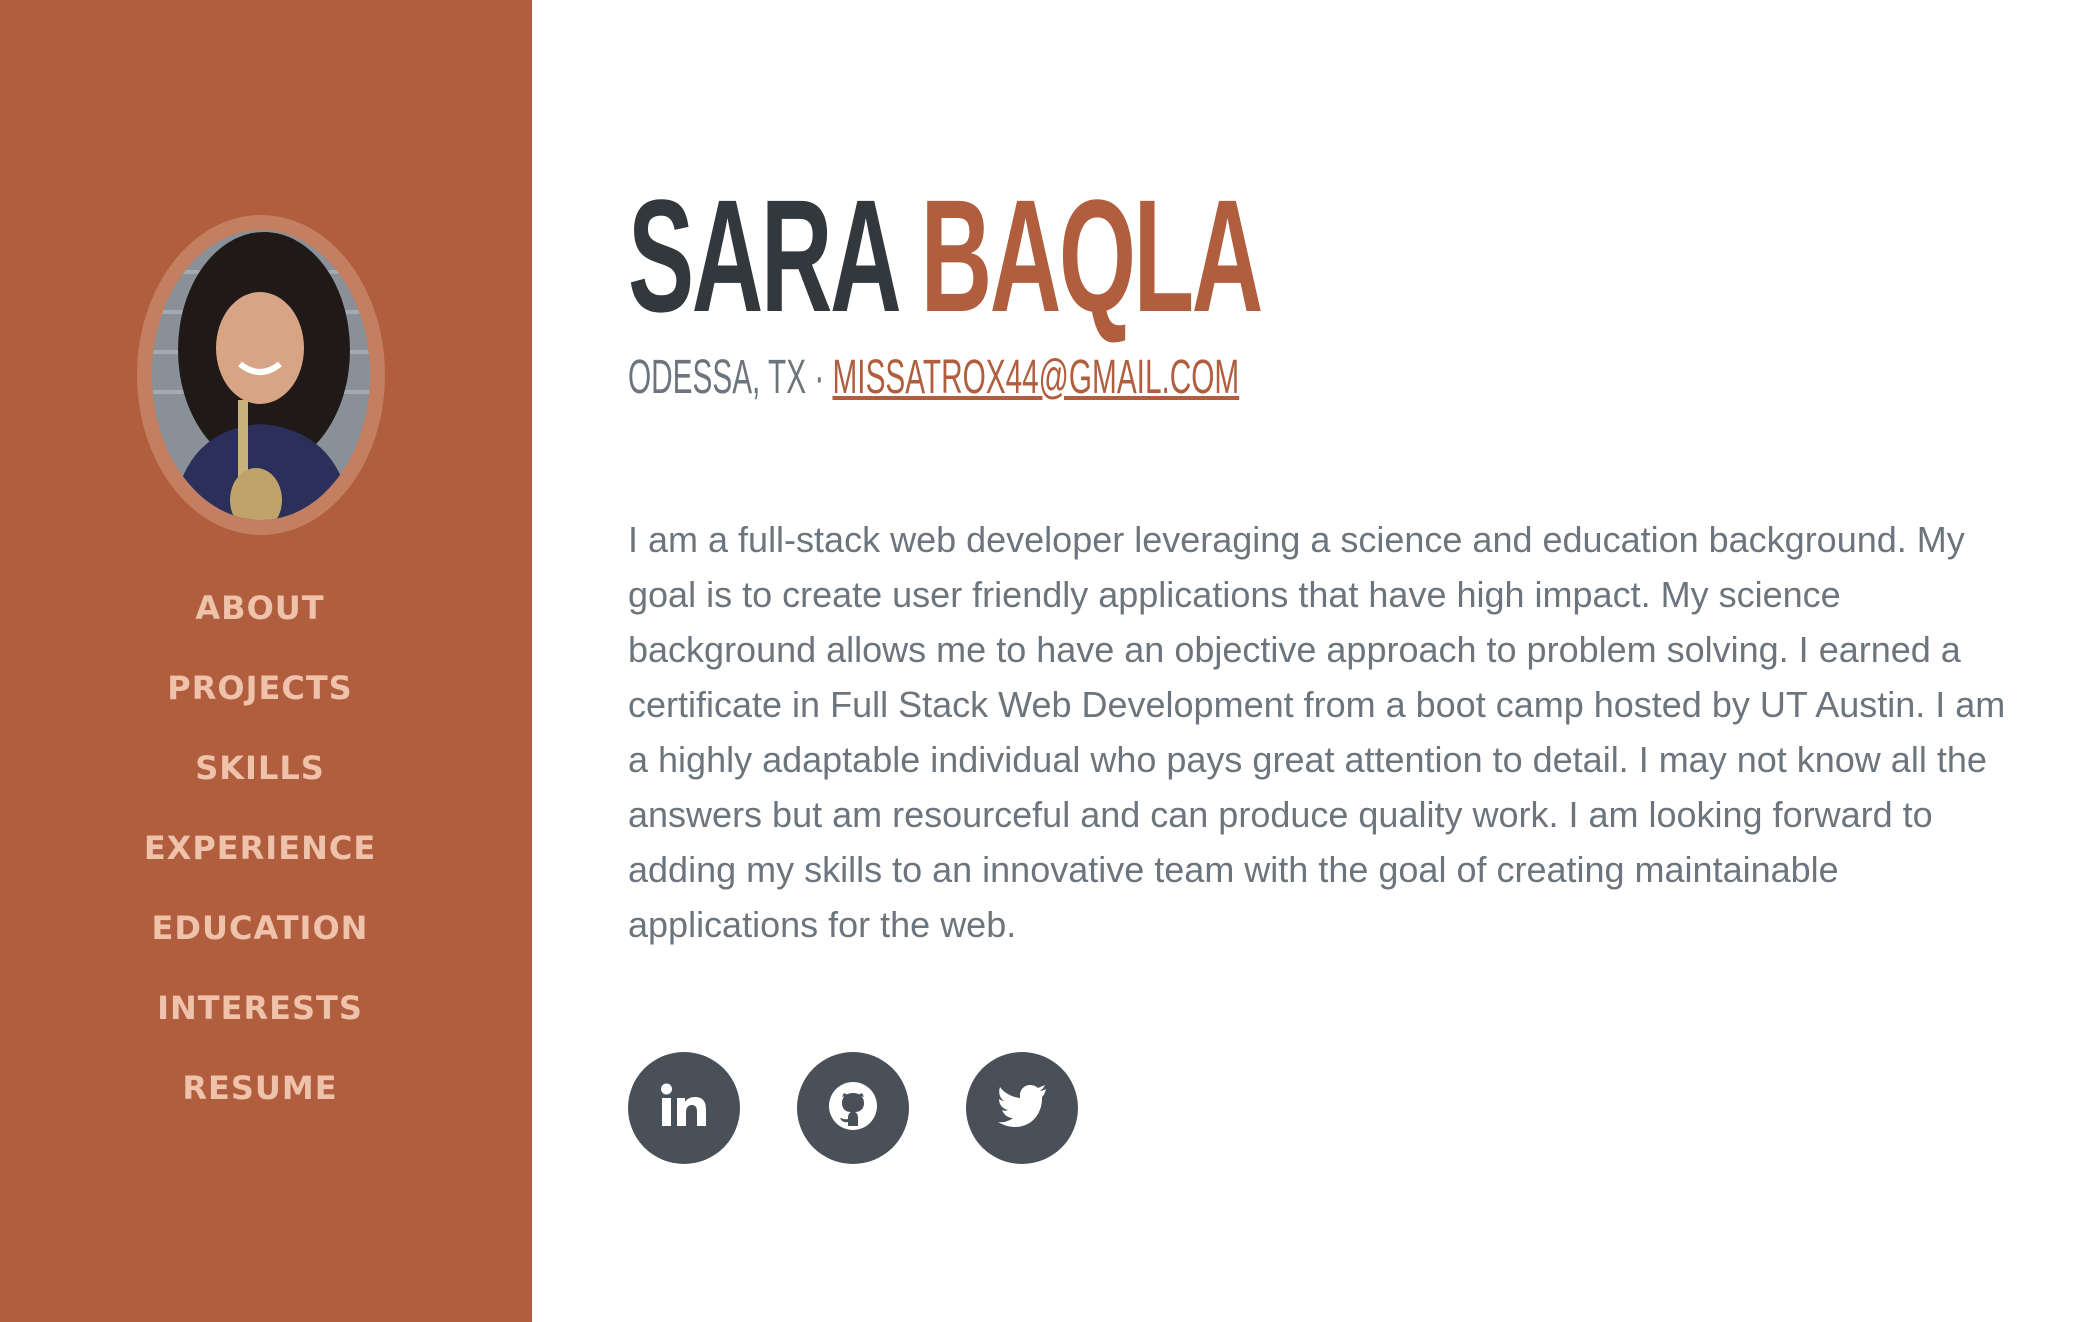  I want to click on social-links, so click(853, 1108).